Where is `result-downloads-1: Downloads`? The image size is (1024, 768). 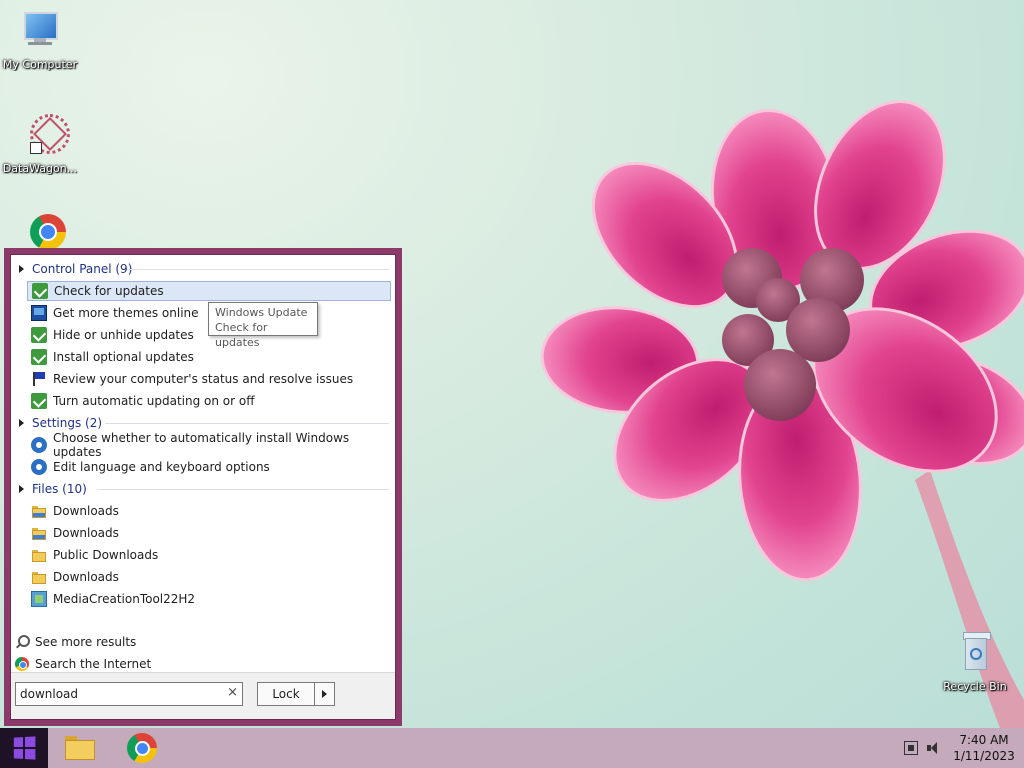 result-downloads-1: Downloads is located at coordinates (209, 511).